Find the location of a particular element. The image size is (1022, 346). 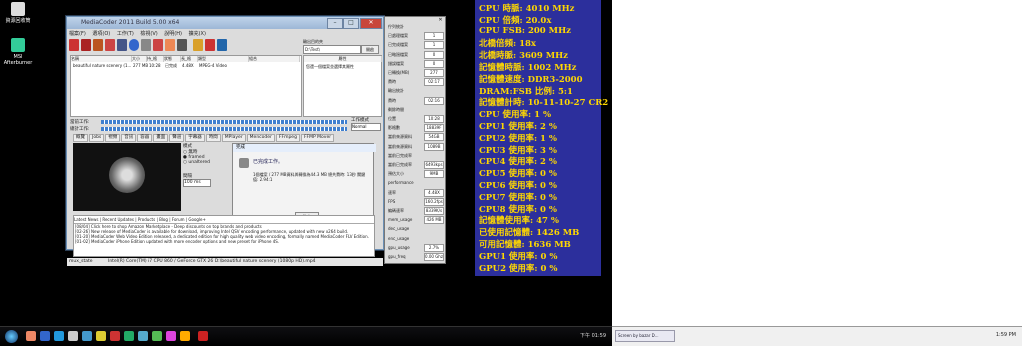

tab-channel: 聲道 is located at coordinates (177, 138).